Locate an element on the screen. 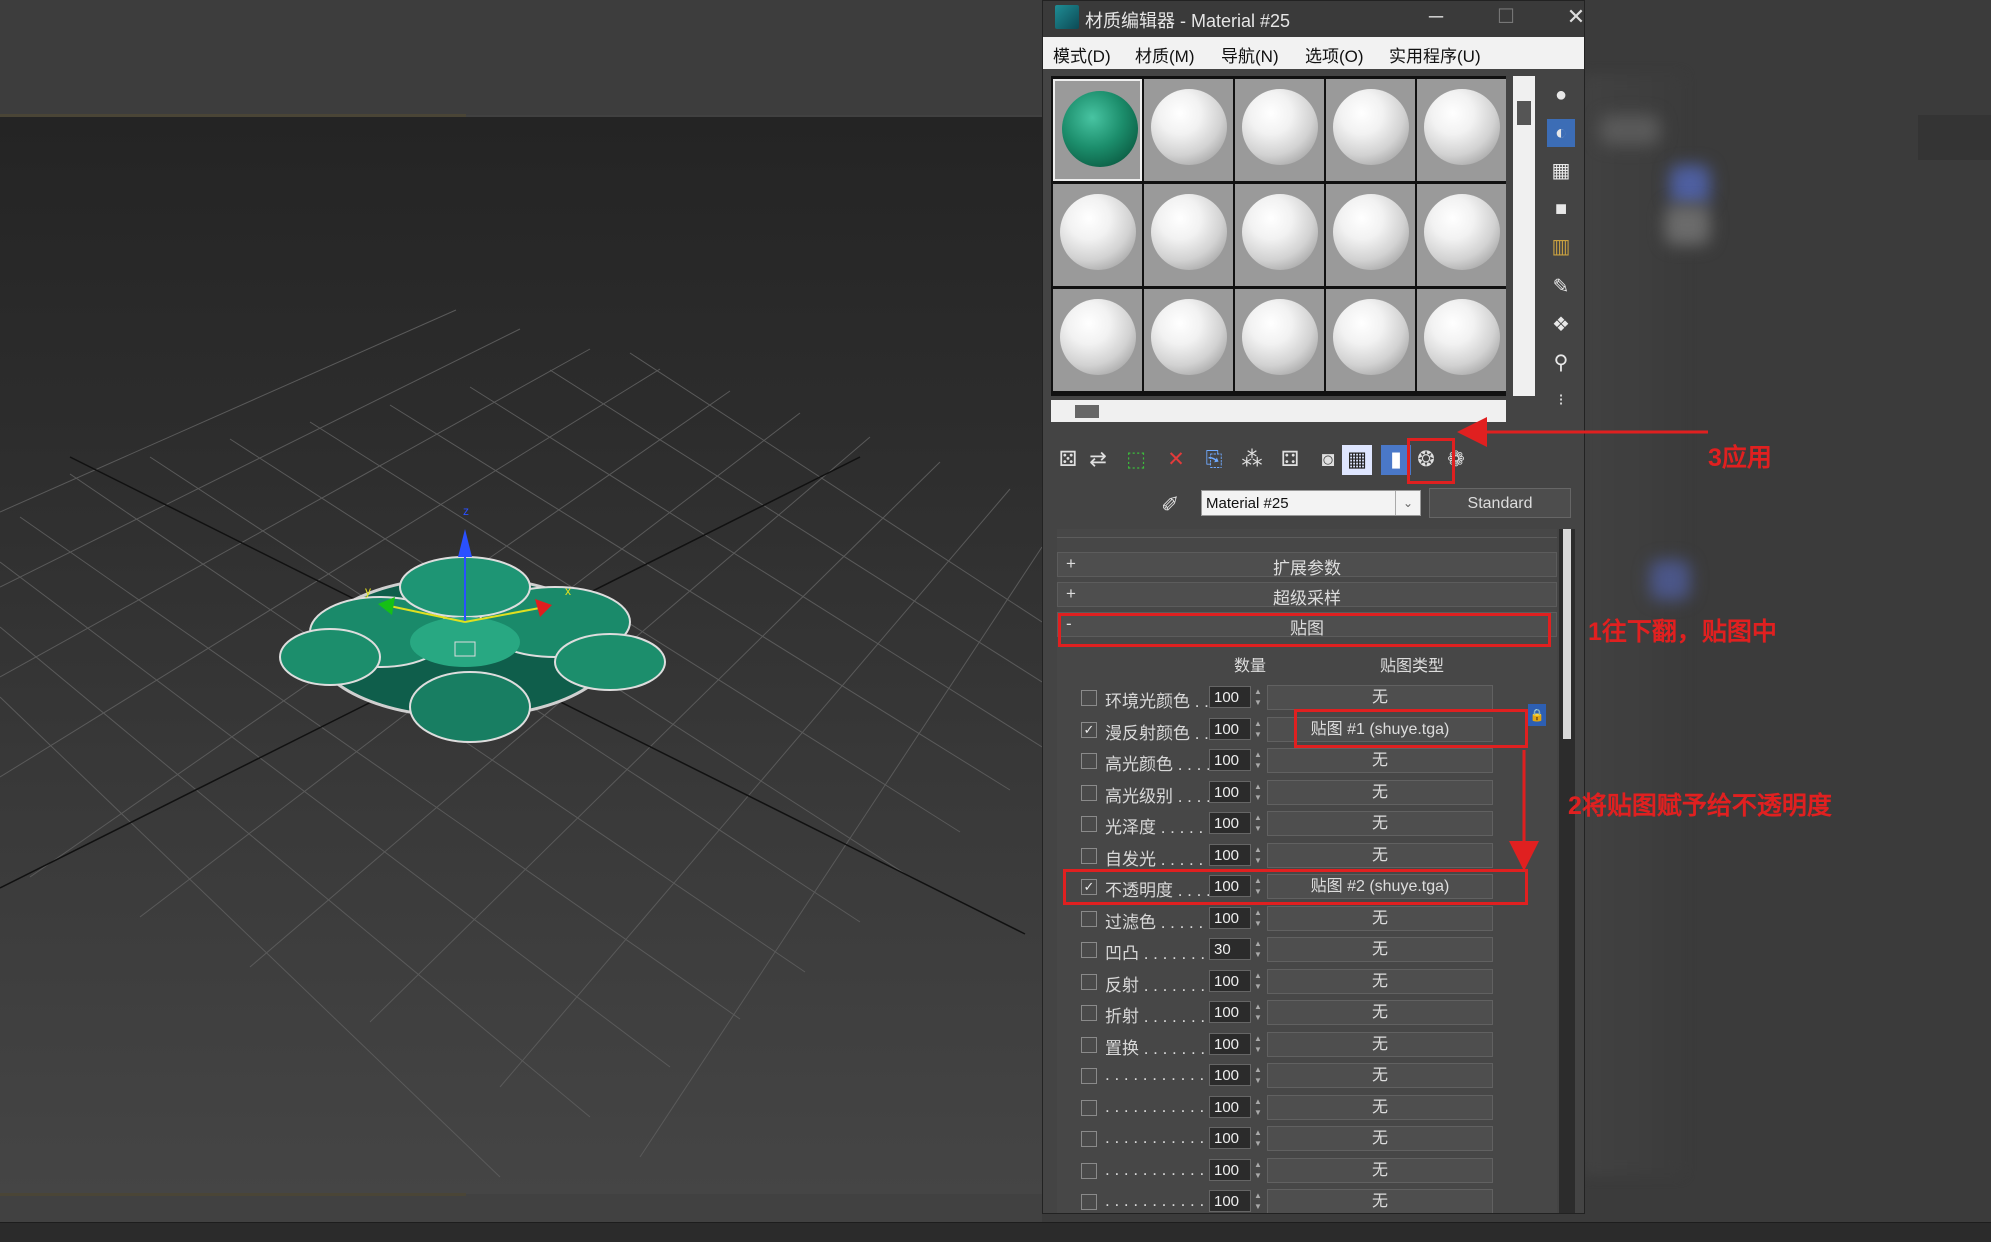 This screenshot has width=1991, height=1242. put-to-library-icon: ⚃ is located at coordinates (1290, 460).